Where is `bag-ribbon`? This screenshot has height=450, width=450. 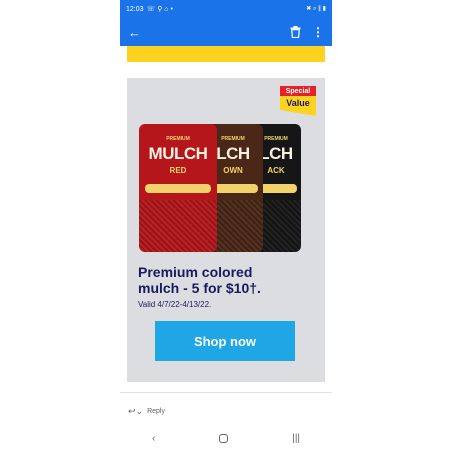
bag-ribbon is located at coordinates (178, 188).